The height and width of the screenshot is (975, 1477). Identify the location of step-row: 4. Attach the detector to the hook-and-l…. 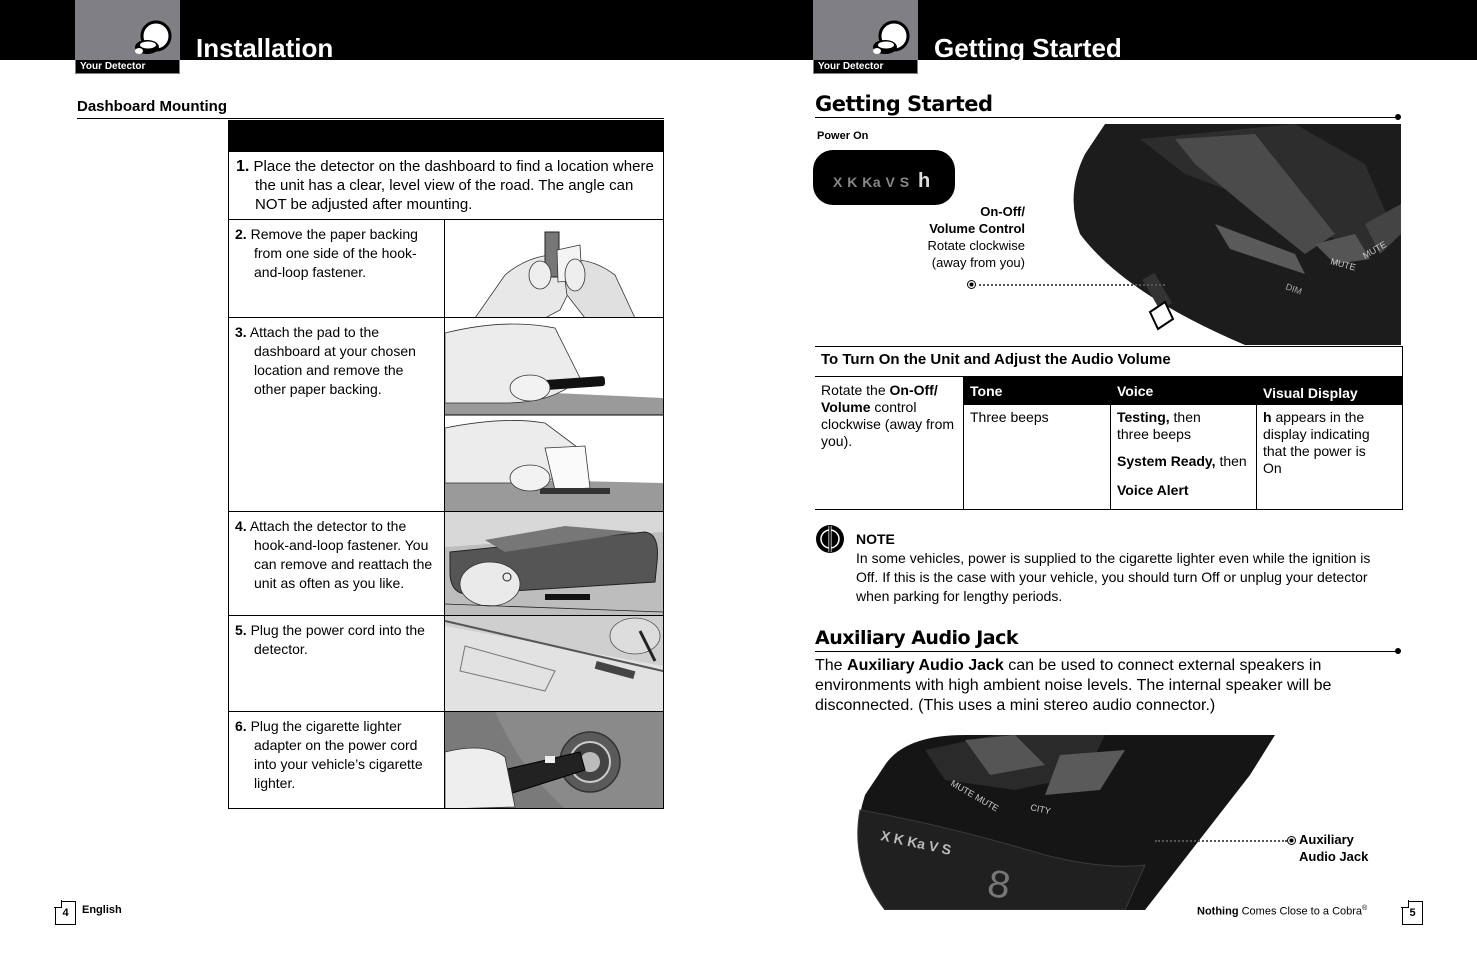
(446, 563).